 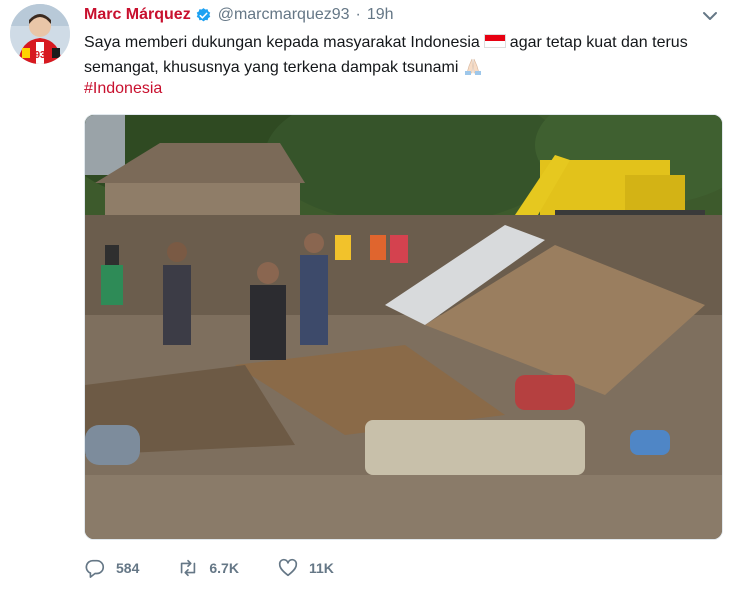 What do you see at coordinates (288, 567) in the screenshot?
I see `heart-icon` at bounding box center [288, 567].